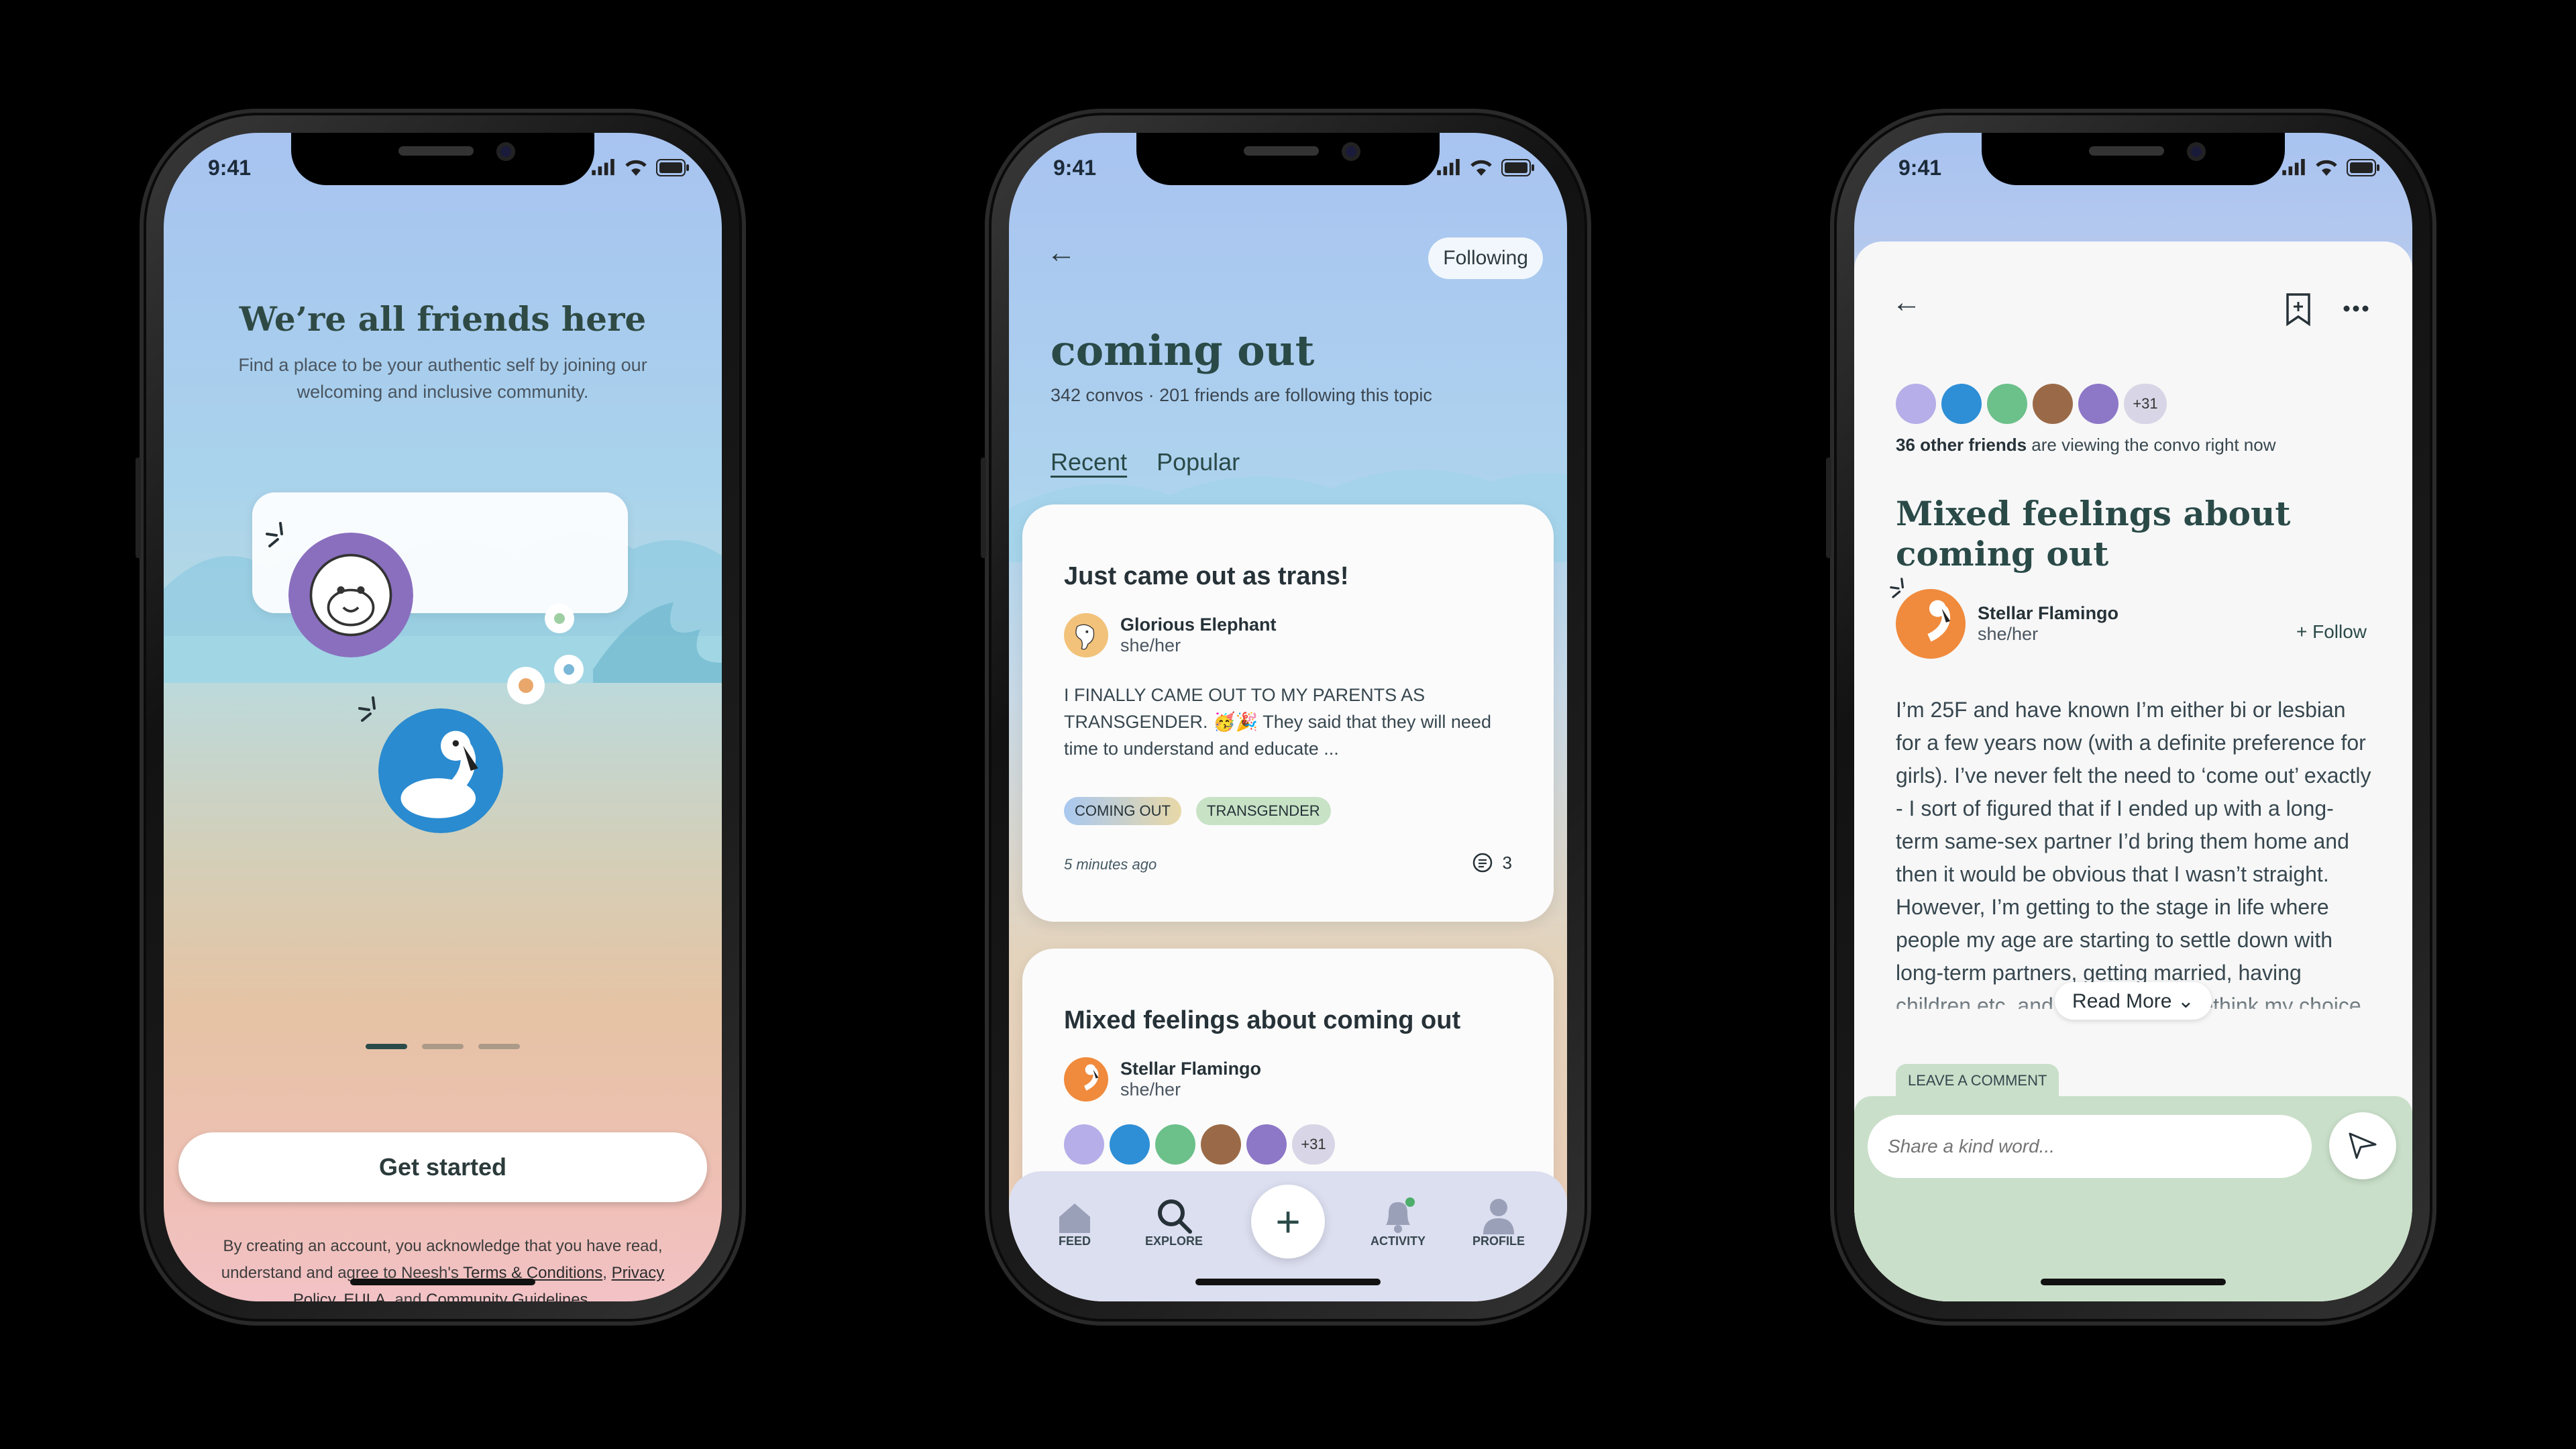  Describe the element at coordinates (1089, 462) in the screenshot. I see `tab-recent: Recent` at that location.